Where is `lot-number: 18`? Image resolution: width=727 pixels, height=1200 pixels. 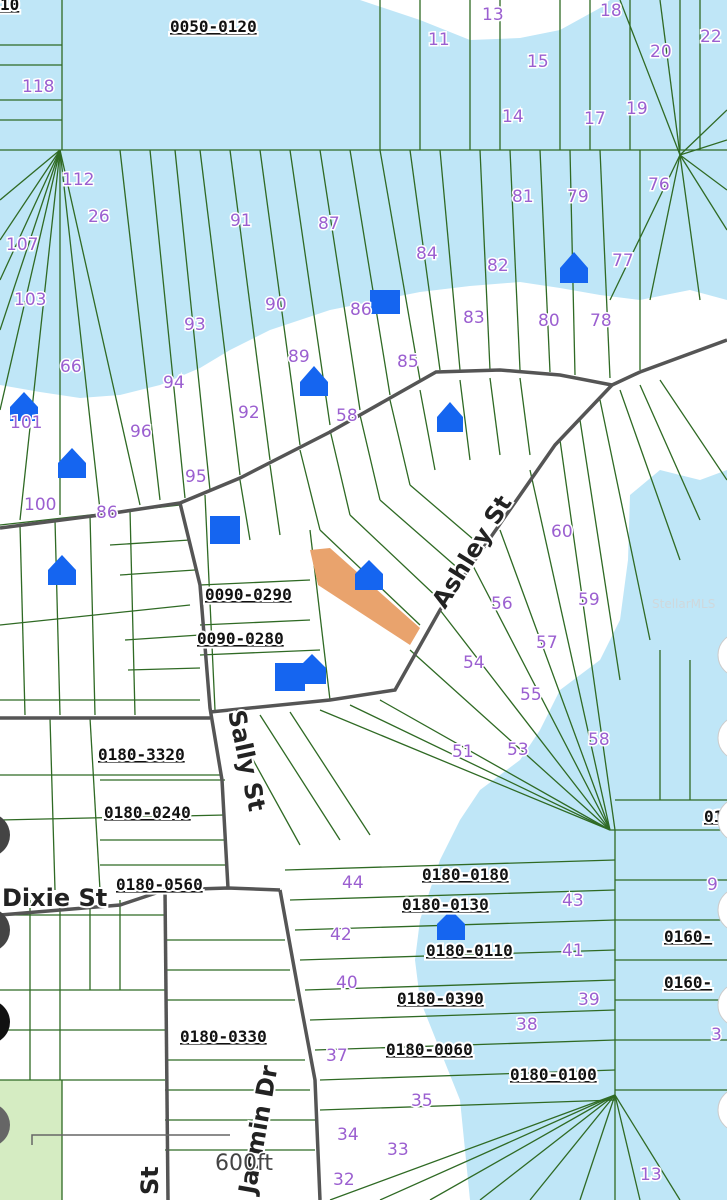
lot-number: 18 is located at coordinates (611, 11).